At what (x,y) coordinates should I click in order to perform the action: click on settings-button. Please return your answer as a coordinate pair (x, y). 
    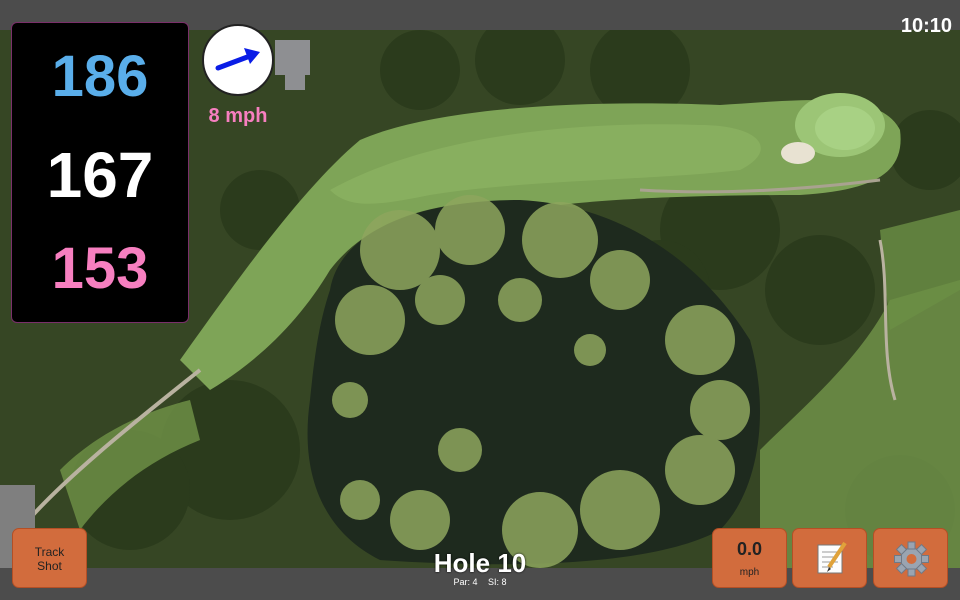
    Looking at the image, I should click on (910, 558).